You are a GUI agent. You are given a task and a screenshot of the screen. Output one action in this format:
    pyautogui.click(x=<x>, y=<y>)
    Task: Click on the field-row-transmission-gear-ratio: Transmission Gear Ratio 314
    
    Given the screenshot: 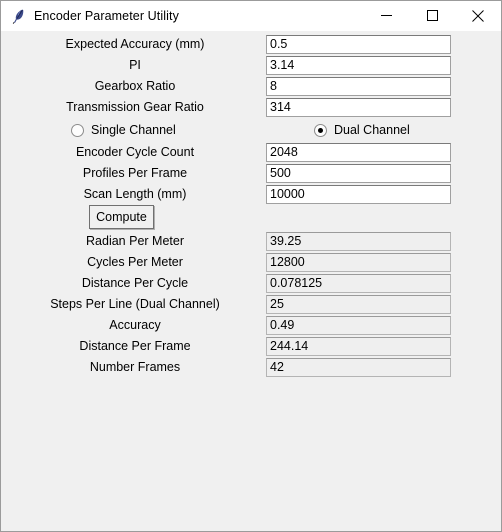 What is the action you would take?
    pyautogui.click(x=251, y=107)
    